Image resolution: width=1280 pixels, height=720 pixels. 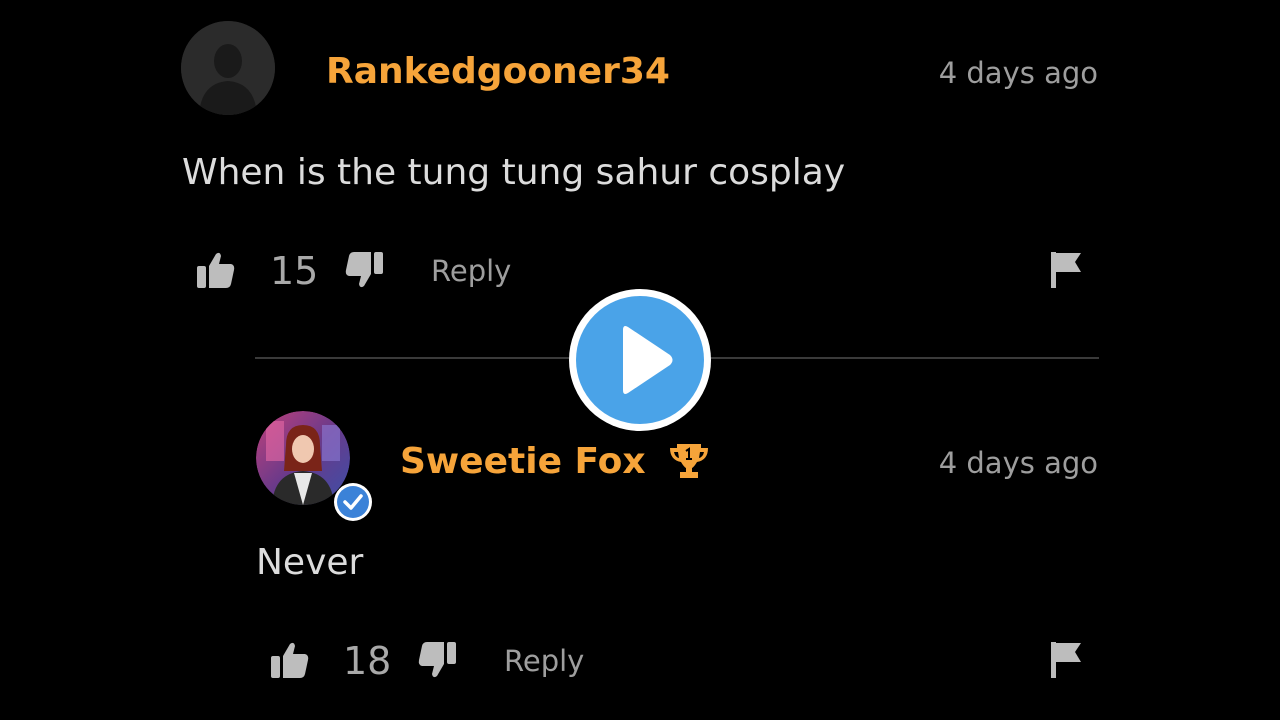 I want to click on like-count: 15, so click(x=294, y=271).